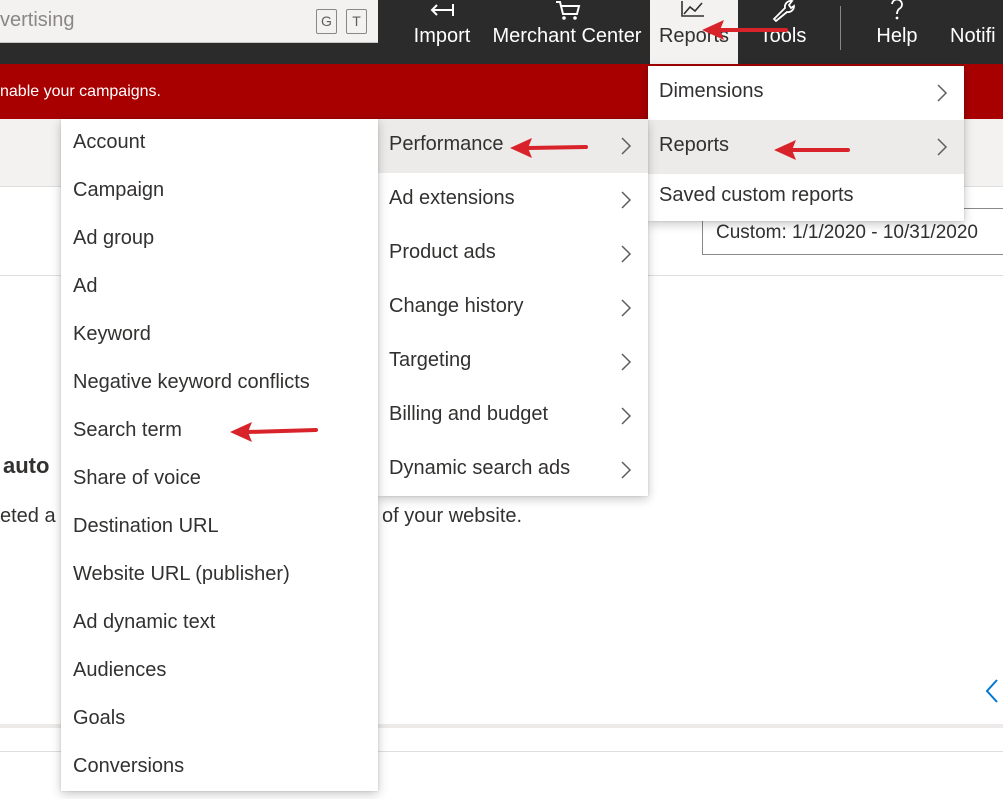 This screenshot has height=799, width=1003. I want to click on menu-item-ad: Ad, so click(85, 286).